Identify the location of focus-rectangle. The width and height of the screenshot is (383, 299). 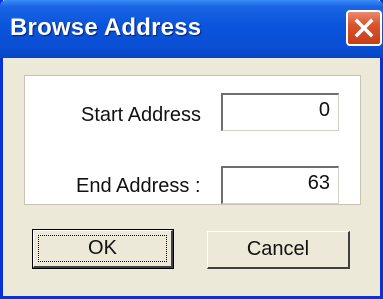
(102, 248).